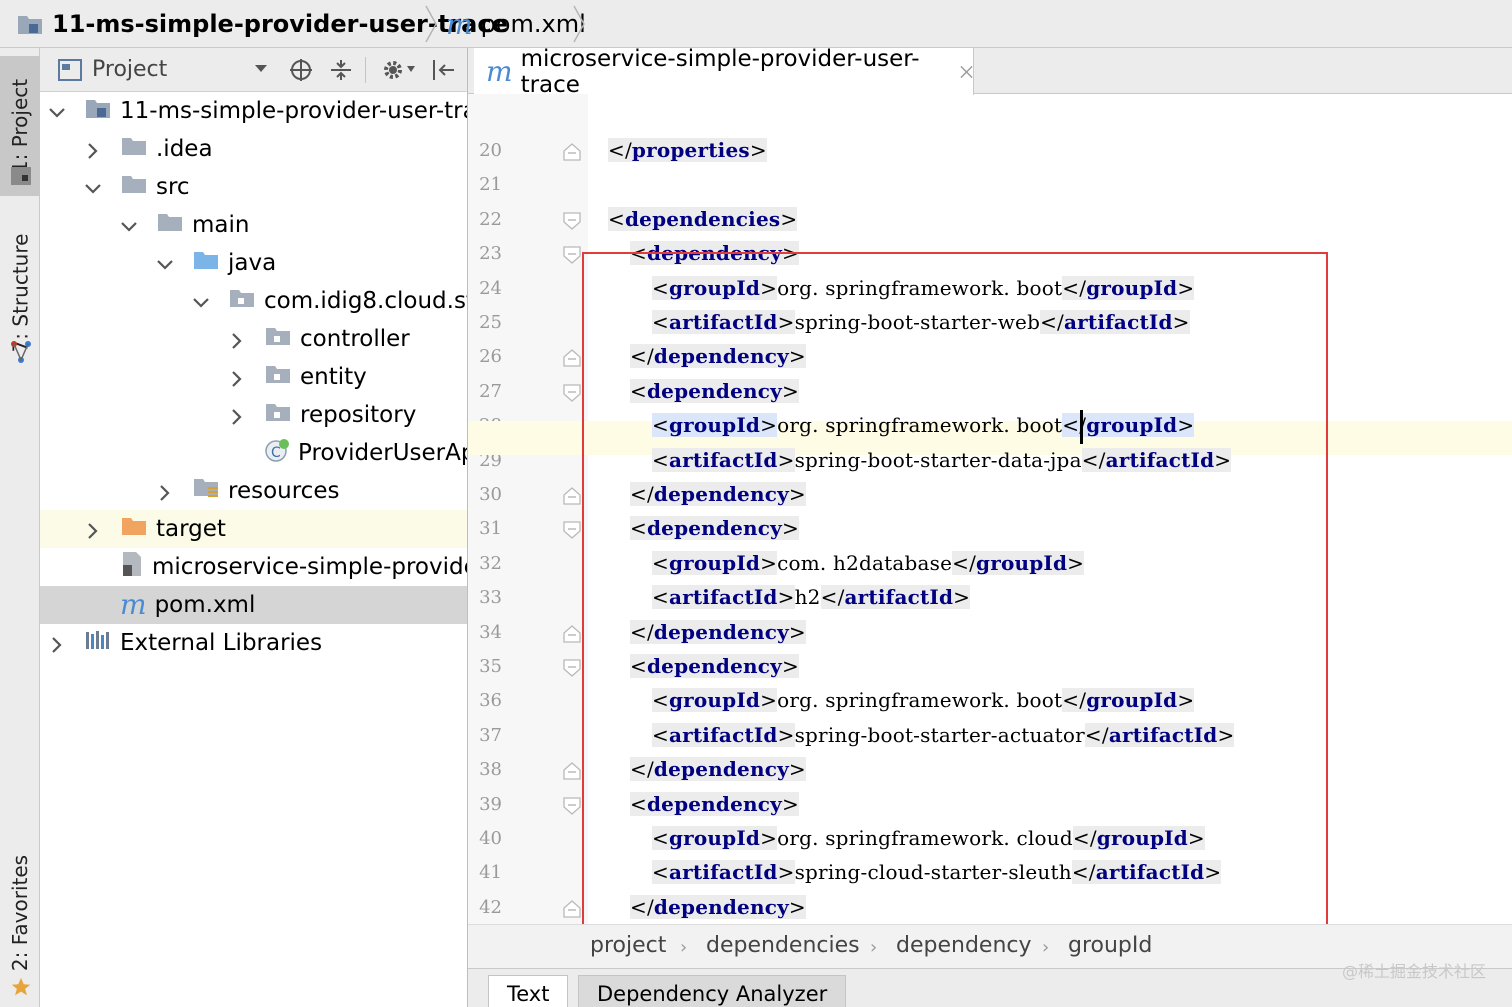  I want to click on iml-file-icon, so click(132, 567).